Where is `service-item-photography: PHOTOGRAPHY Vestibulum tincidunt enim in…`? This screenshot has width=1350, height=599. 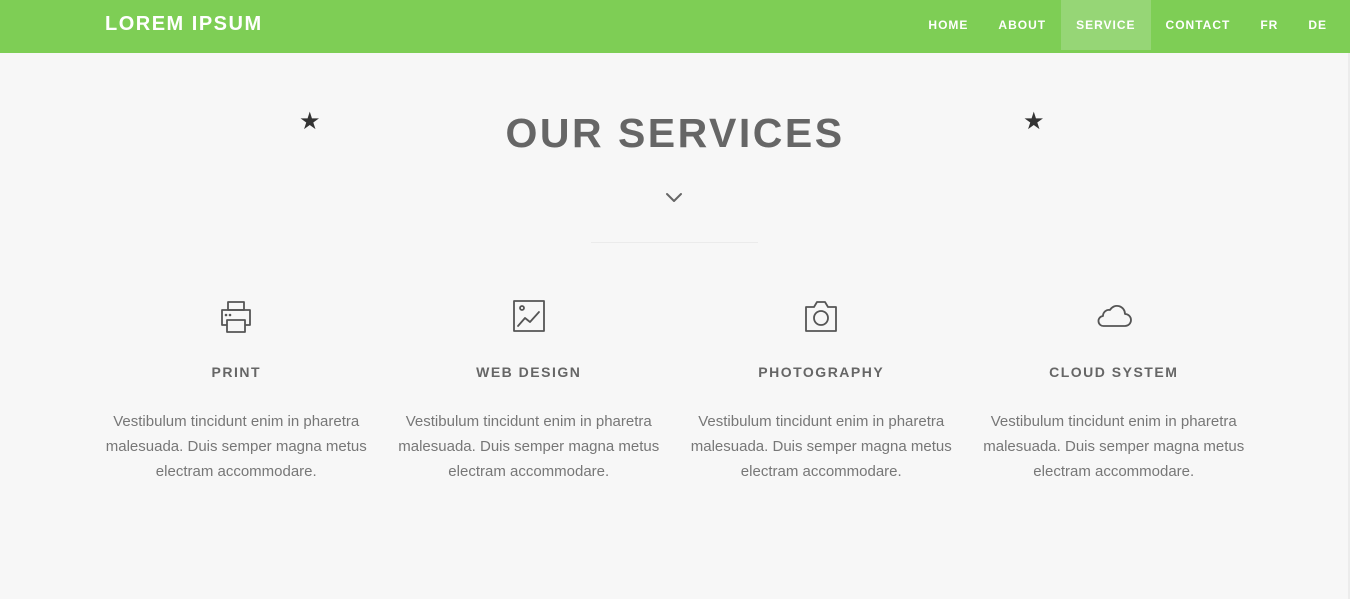 service-item-photography: PHOTOGRAPHY Vestibulum tincidunt enim in… is located at coordinates (821, 390).